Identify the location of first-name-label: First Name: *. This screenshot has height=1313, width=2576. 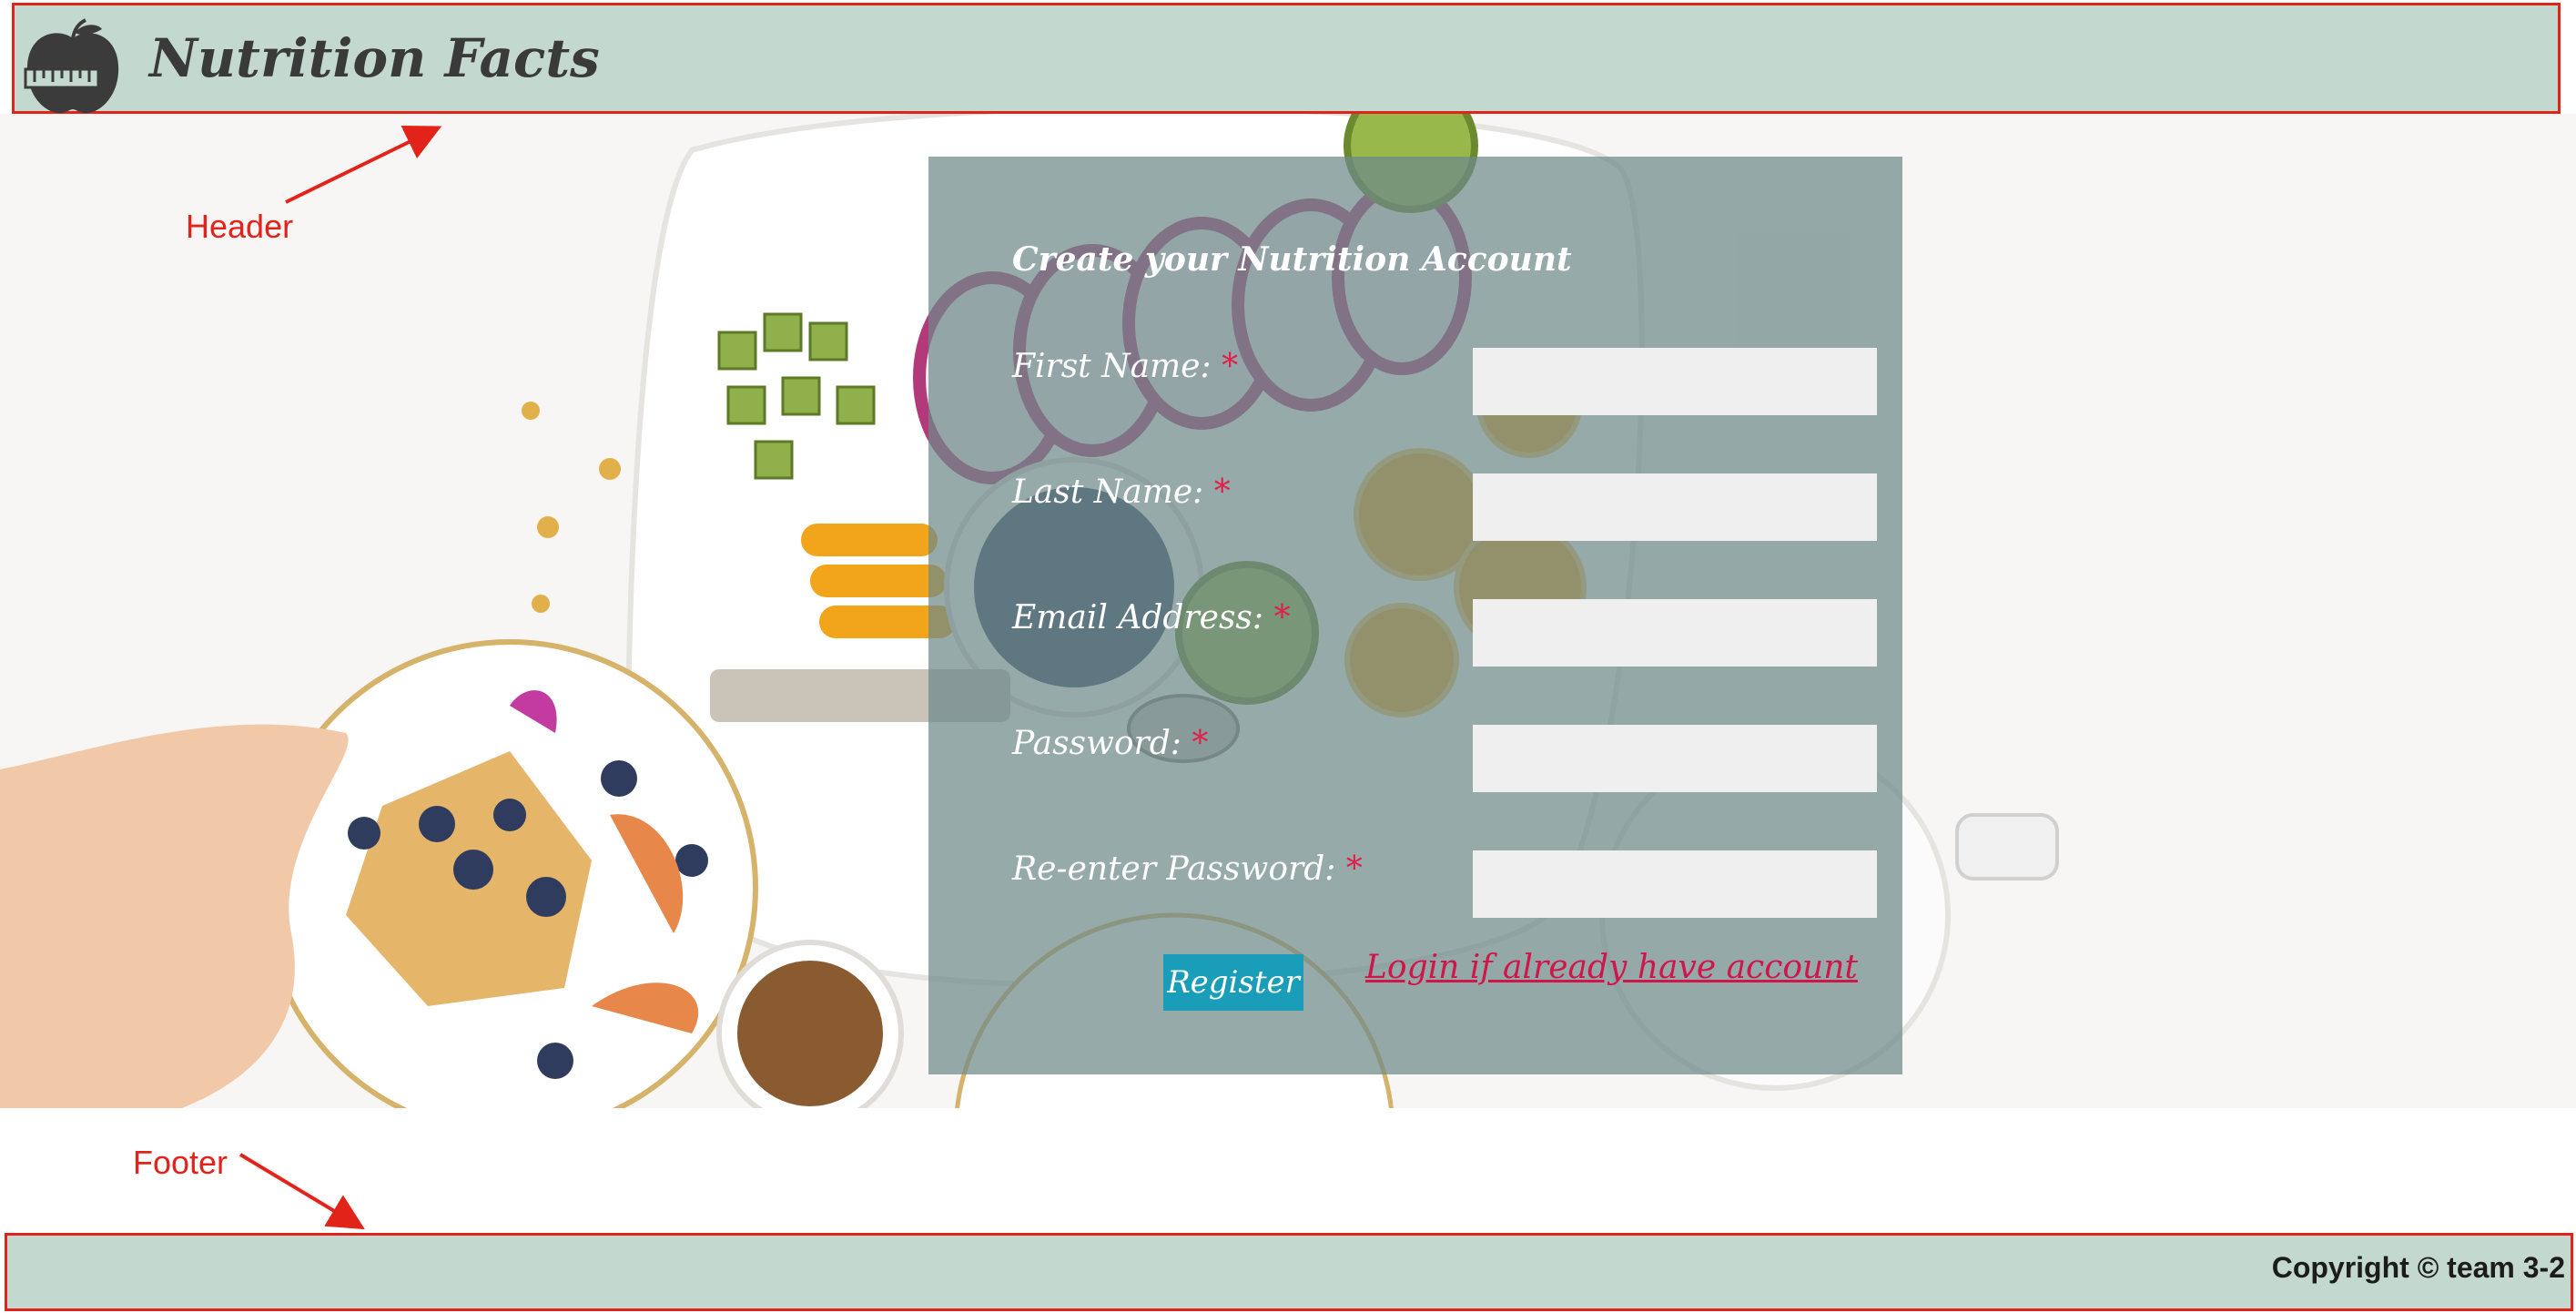
(1125, 366).